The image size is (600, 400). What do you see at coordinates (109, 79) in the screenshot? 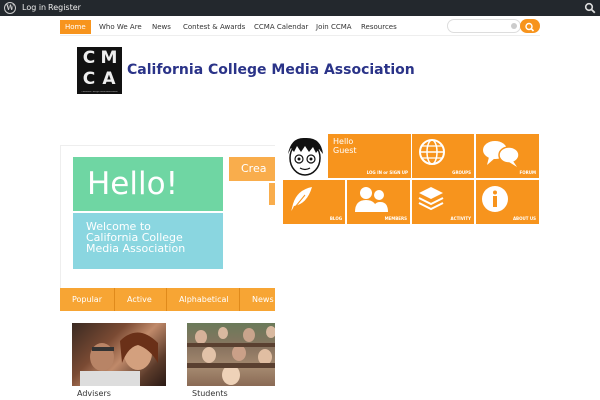
I see `logo-letter: A` at bounding box center [109, 79].